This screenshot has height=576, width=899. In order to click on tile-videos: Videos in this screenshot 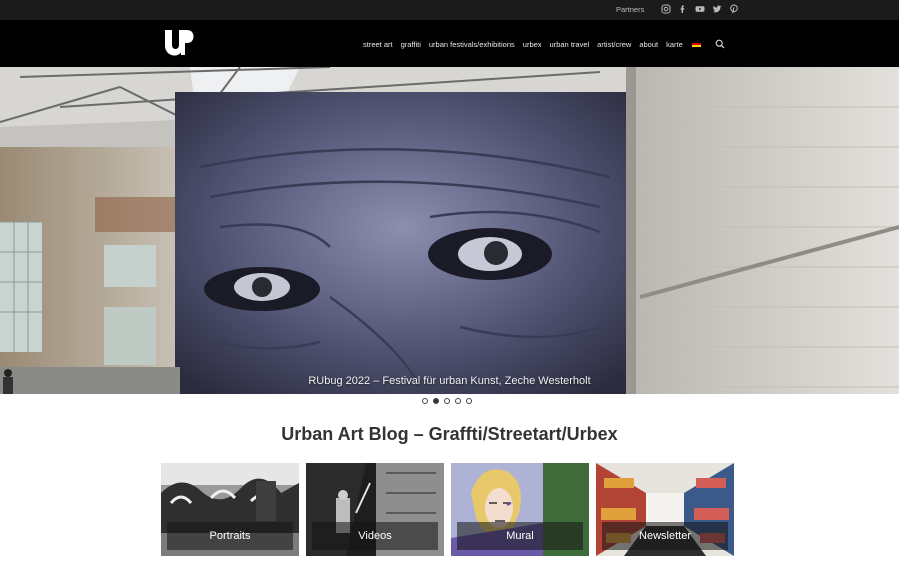, I will do `click(375, 509)`.